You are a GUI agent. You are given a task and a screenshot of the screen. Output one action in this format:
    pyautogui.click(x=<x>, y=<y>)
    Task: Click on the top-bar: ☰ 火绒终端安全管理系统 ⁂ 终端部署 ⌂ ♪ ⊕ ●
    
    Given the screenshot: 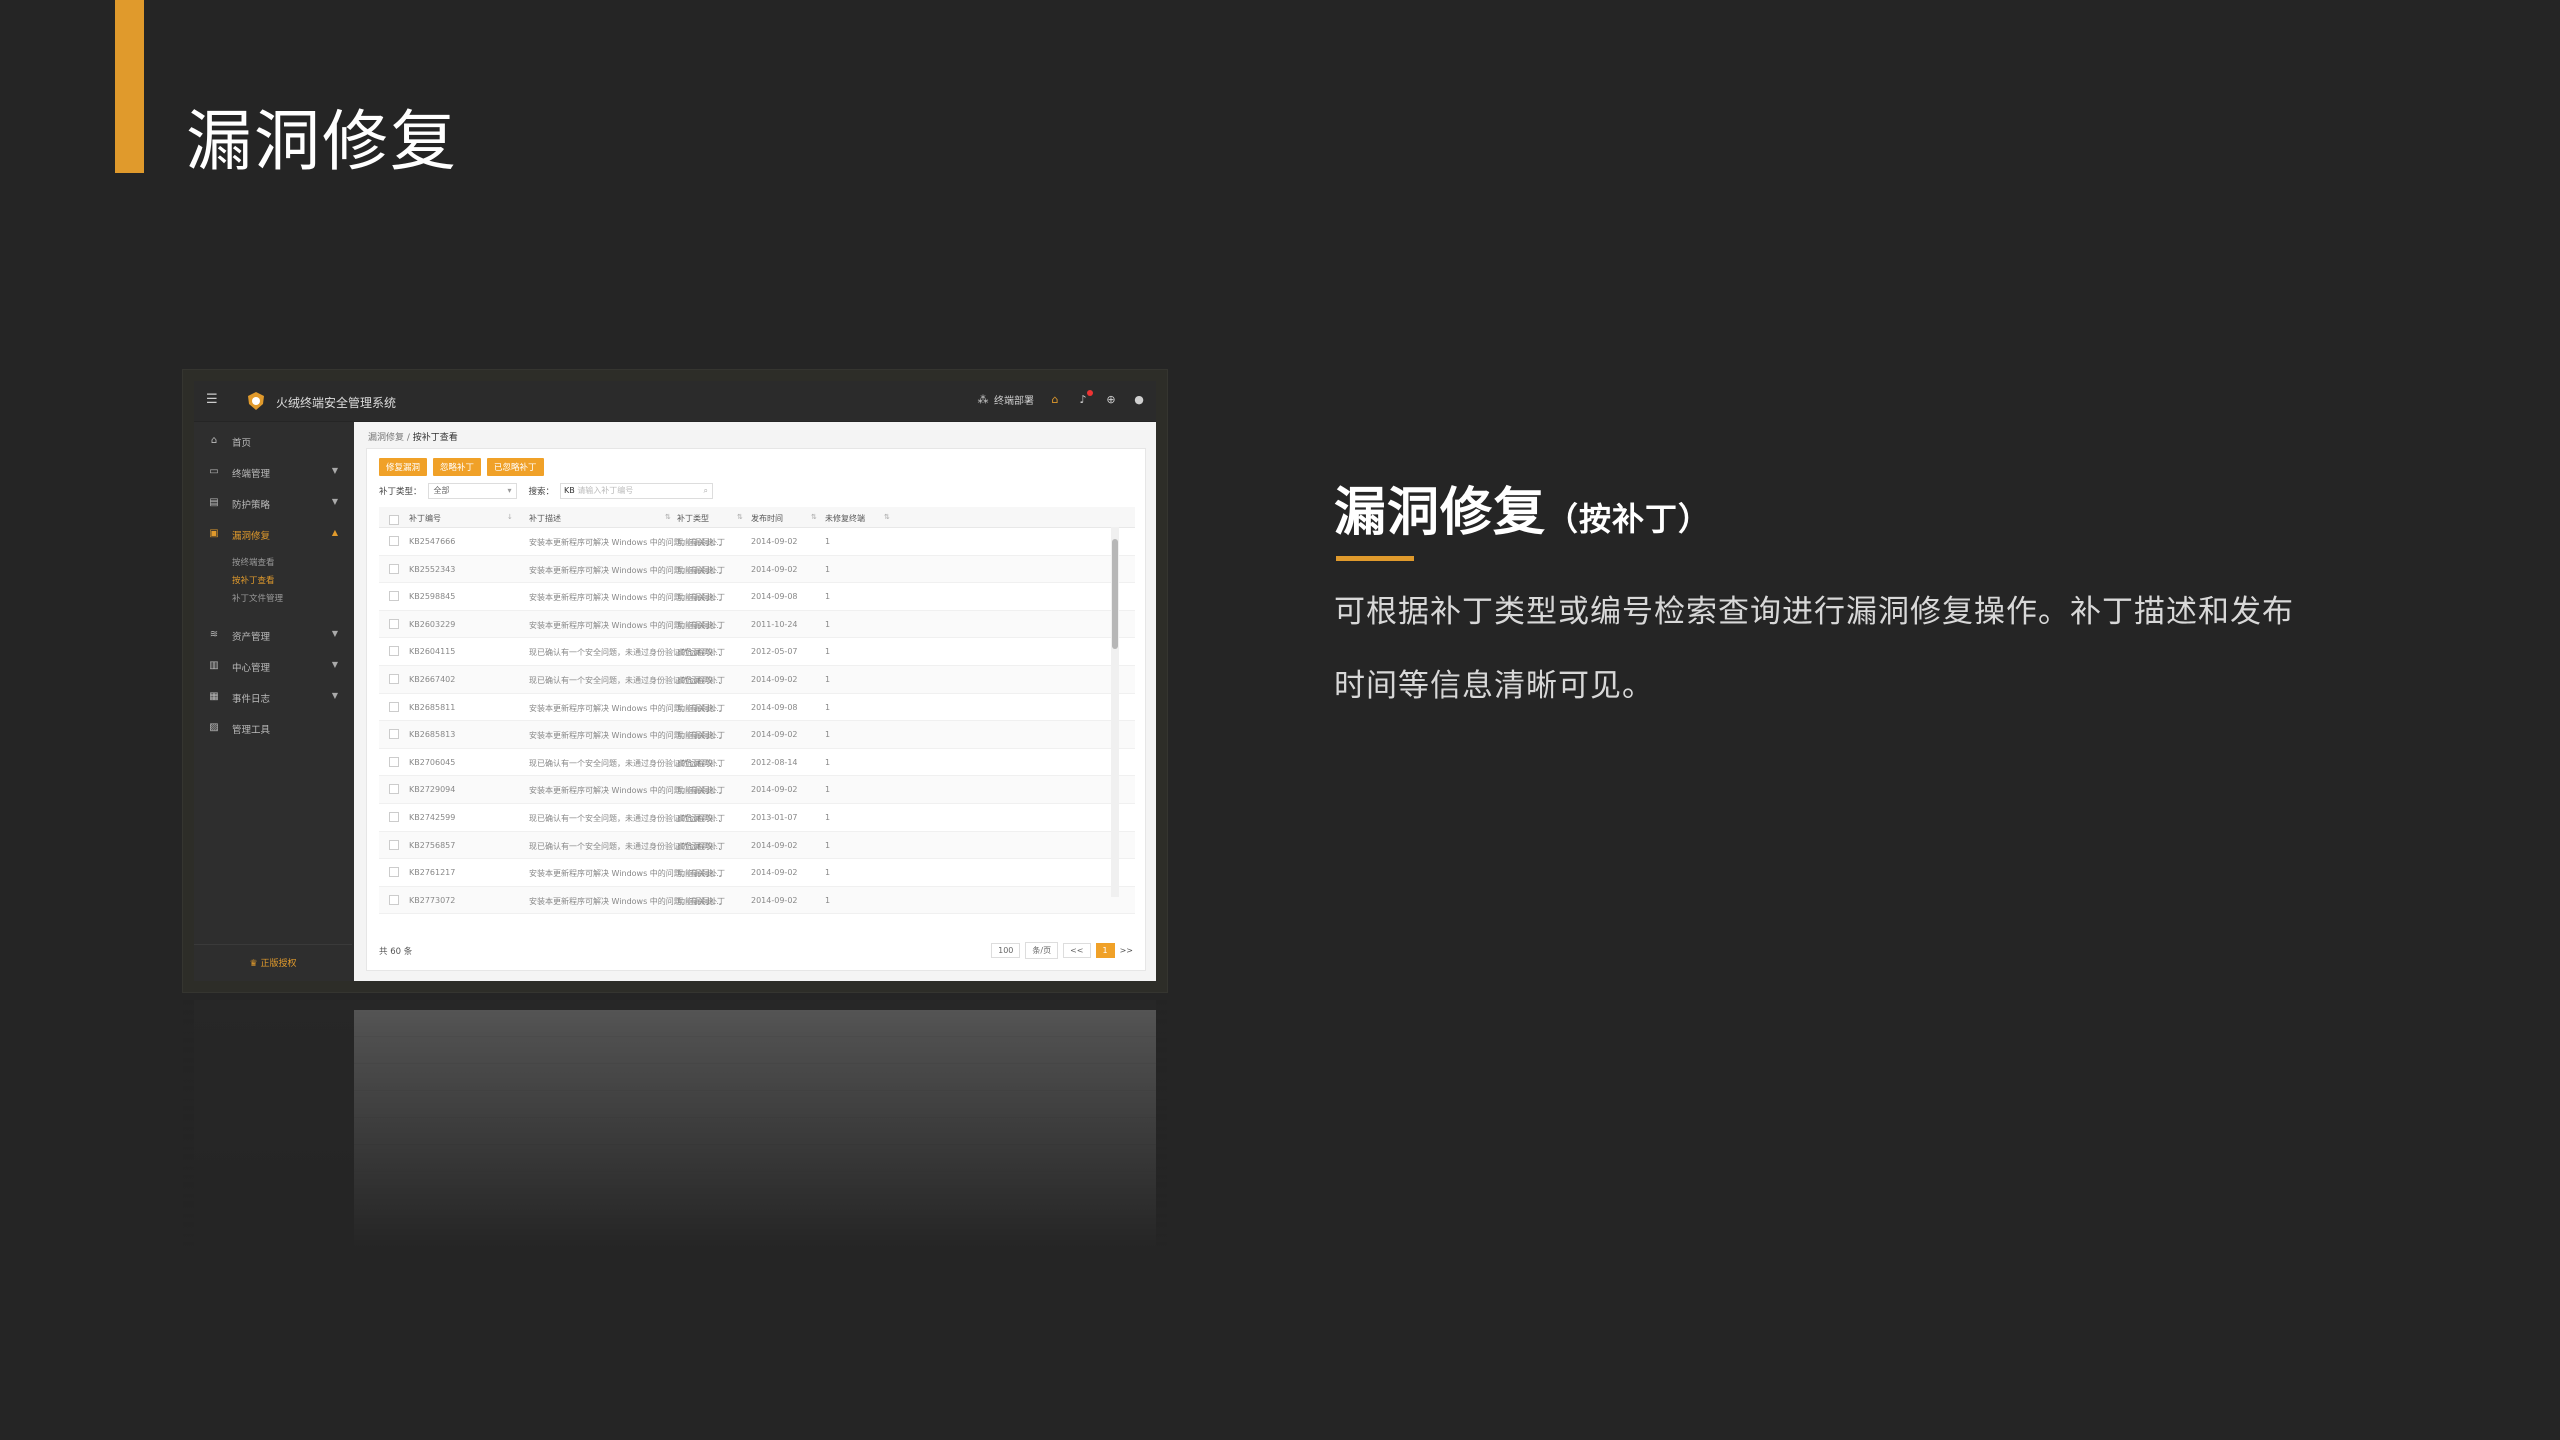 What is the action you would take?
    pyautogui.click(x=675, y=401)
    